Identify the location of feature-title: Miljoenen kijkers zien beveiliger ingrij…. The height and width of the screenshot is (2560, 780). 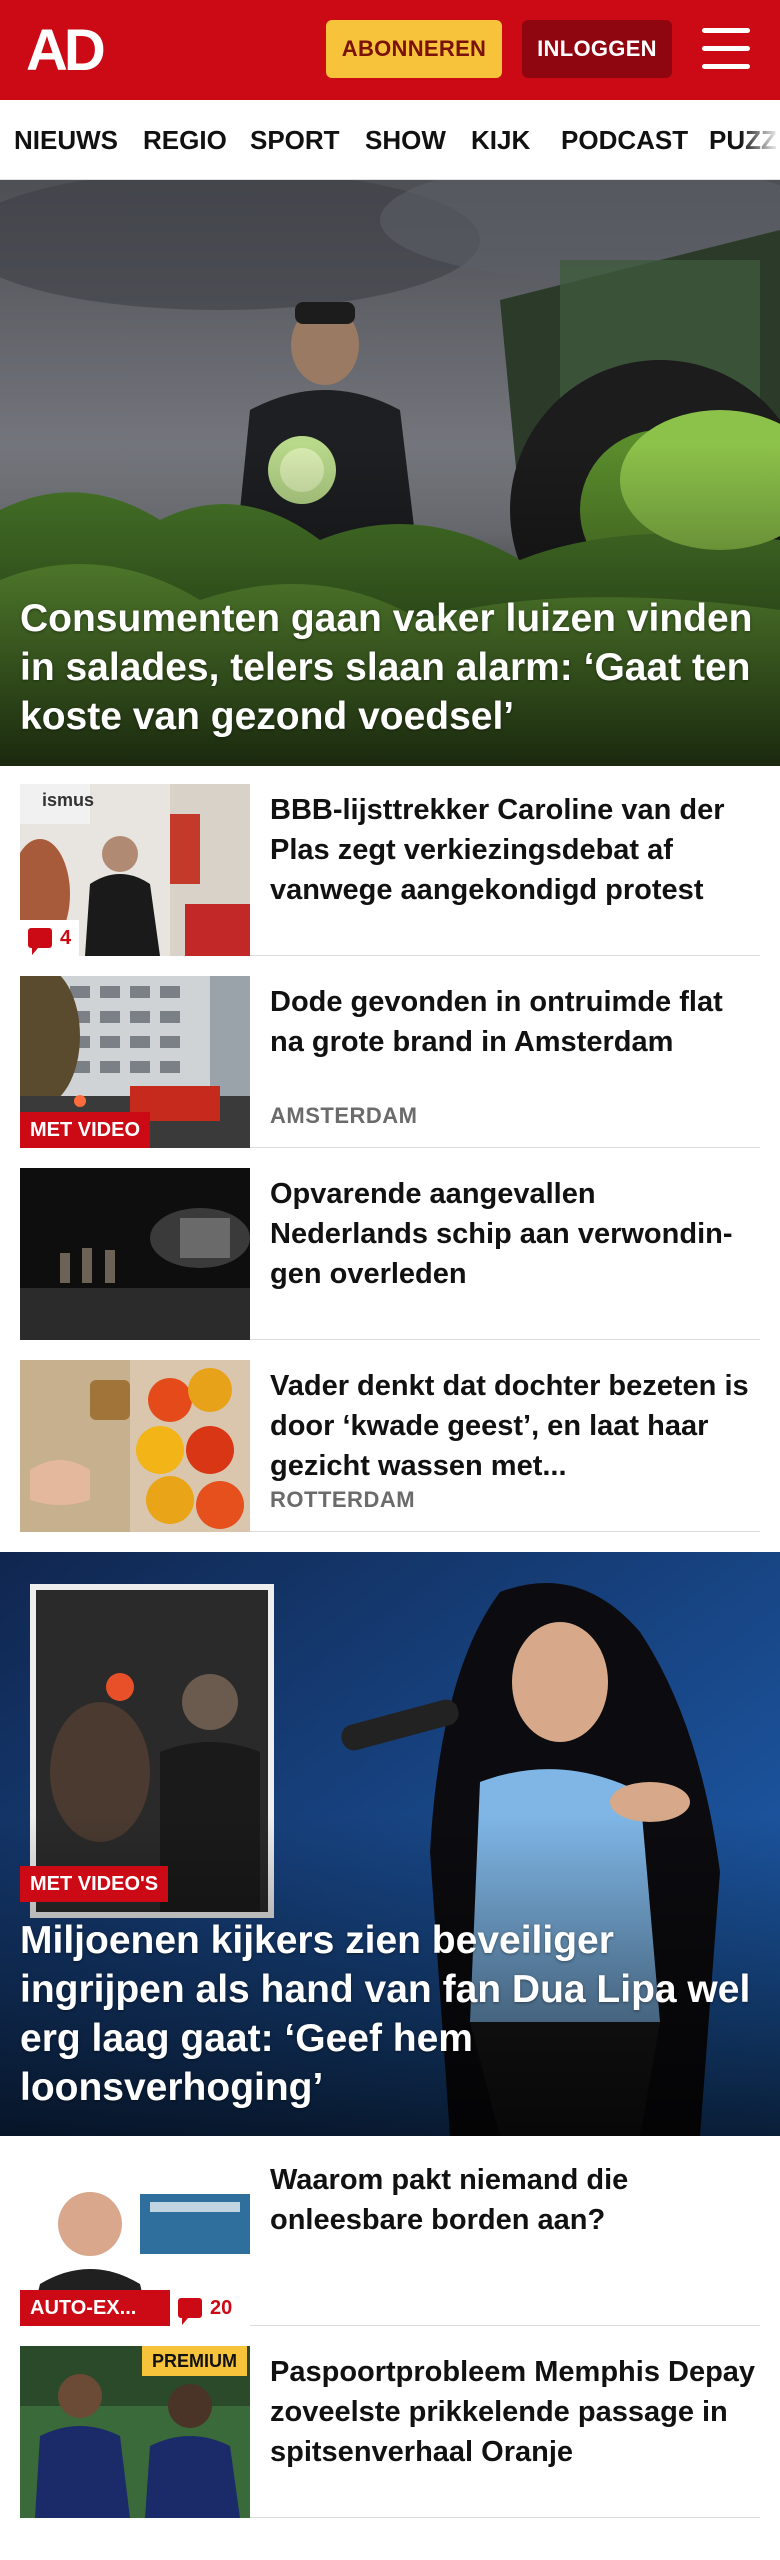
(390, 2014).